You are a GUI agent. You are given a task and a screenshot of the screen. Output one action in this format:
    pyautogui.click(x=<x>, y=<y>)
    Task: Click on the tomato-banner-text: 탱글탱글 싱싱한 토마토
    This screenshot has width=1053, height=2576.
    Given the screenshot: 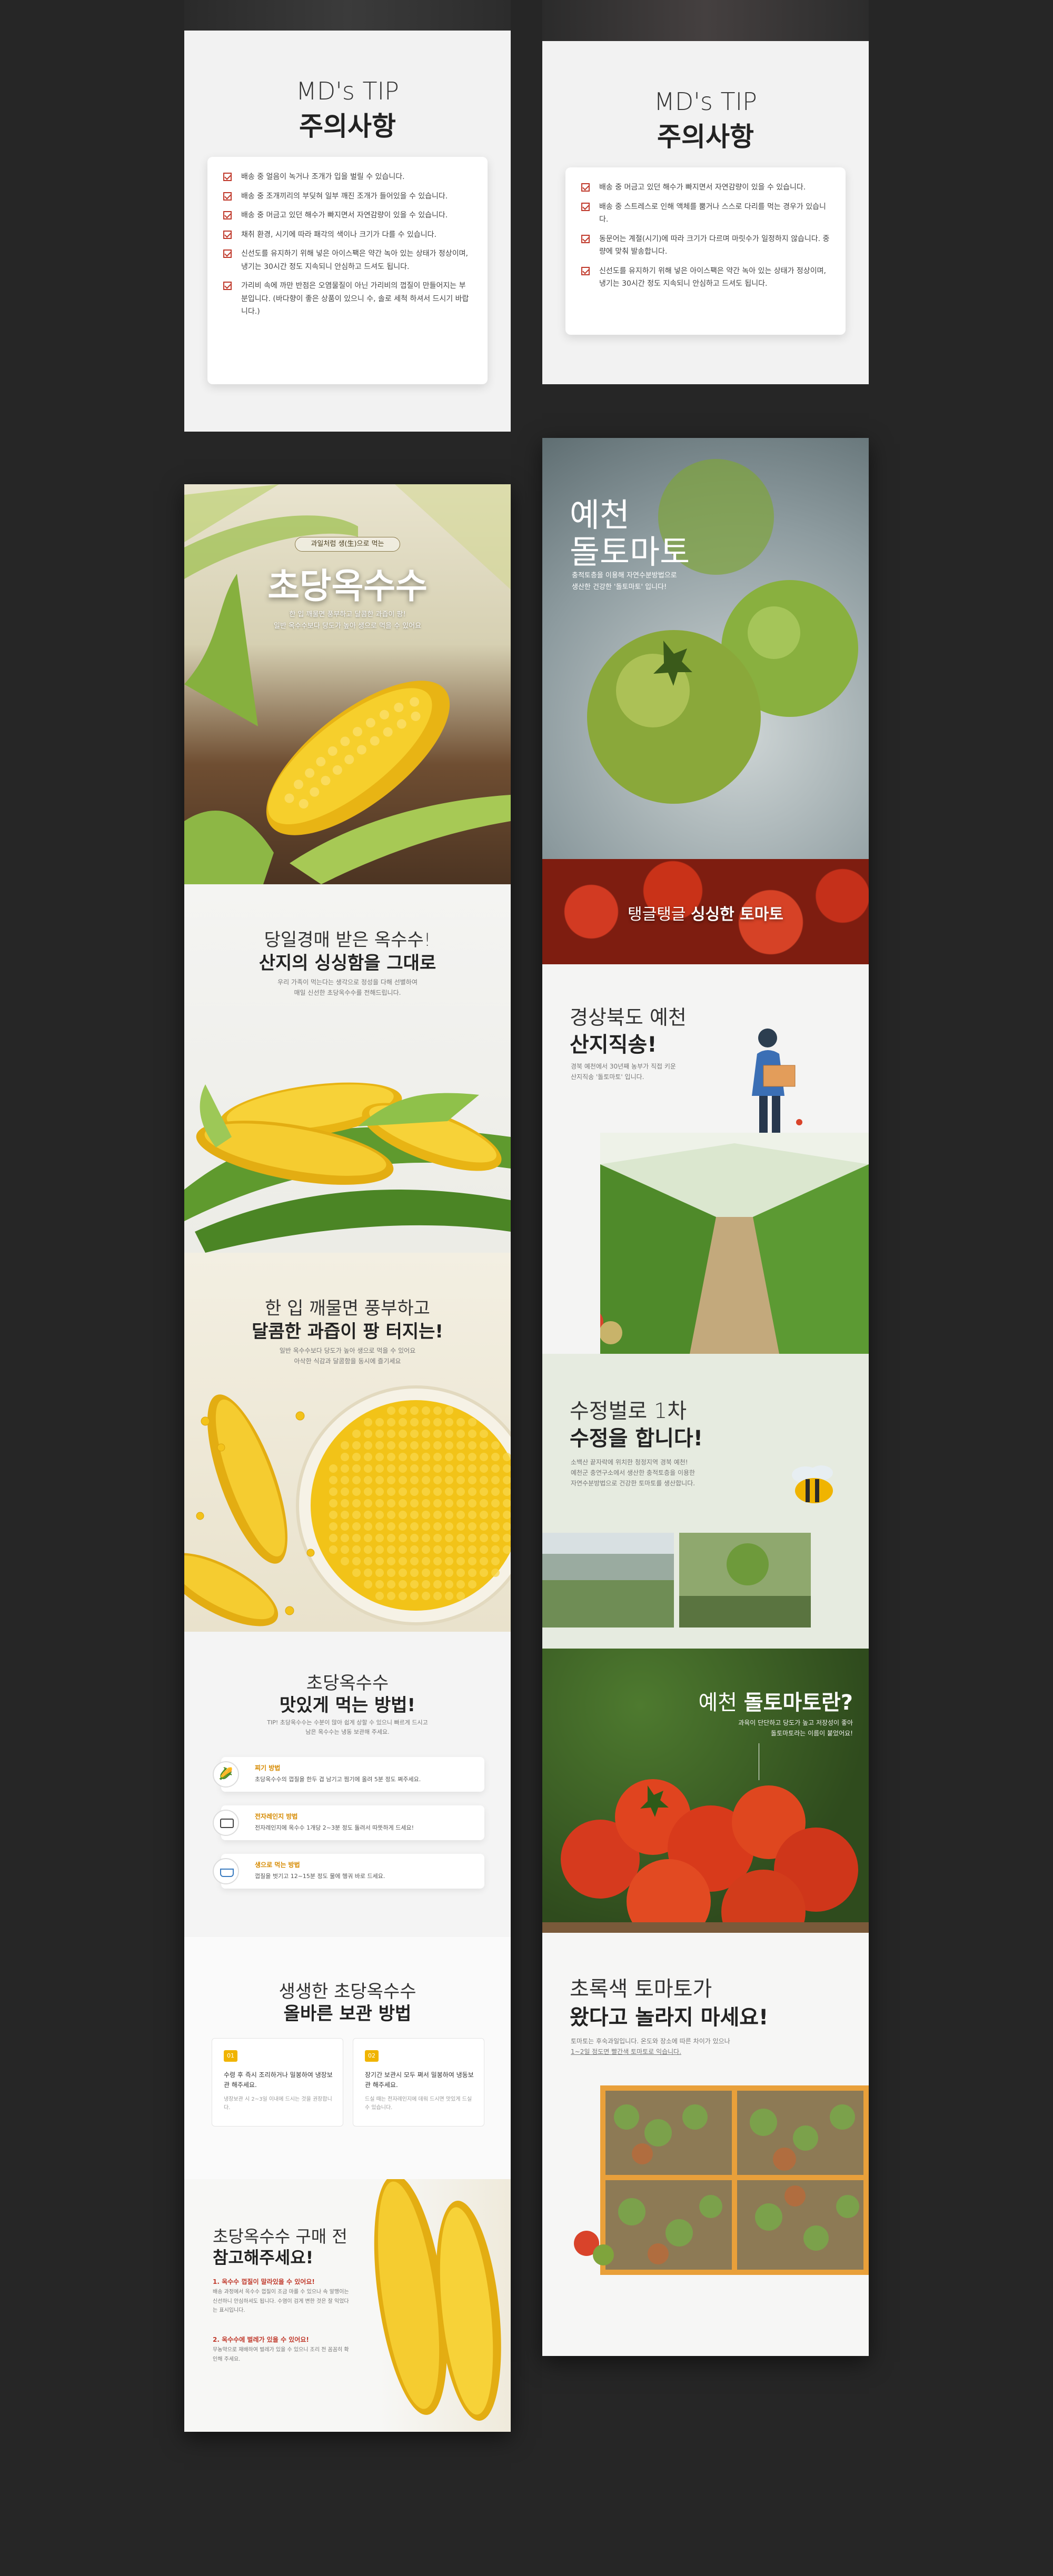 What is the action you would take?
    pyautogui.click(x=705, y=913)
    